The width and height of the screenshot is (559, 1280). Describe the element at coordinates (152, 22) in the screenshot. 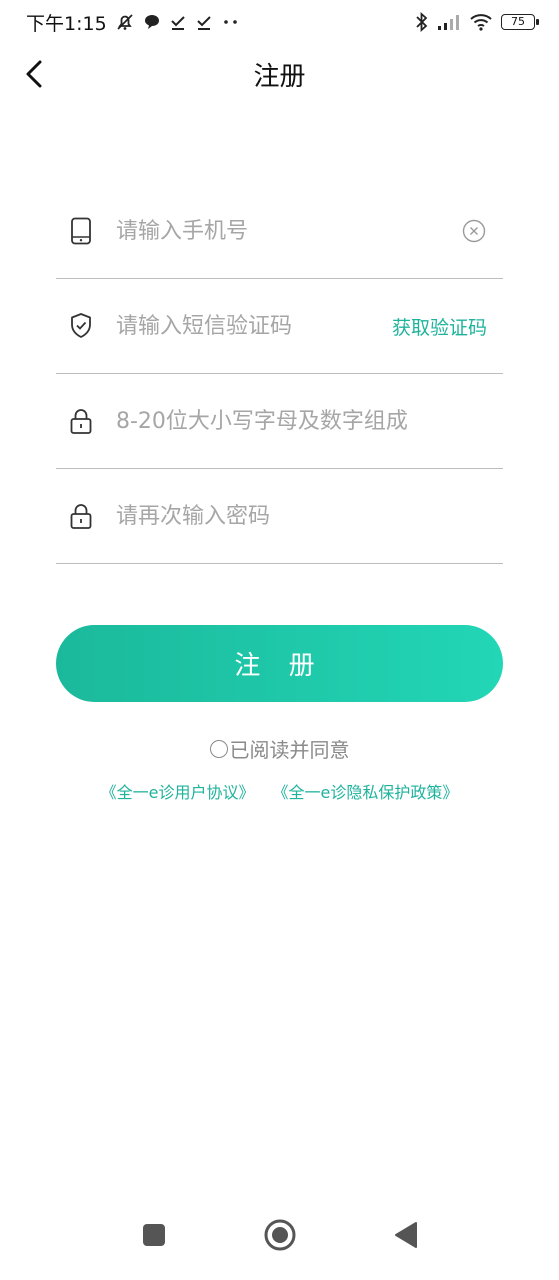

I see `chat-bubble-icon` at that location.